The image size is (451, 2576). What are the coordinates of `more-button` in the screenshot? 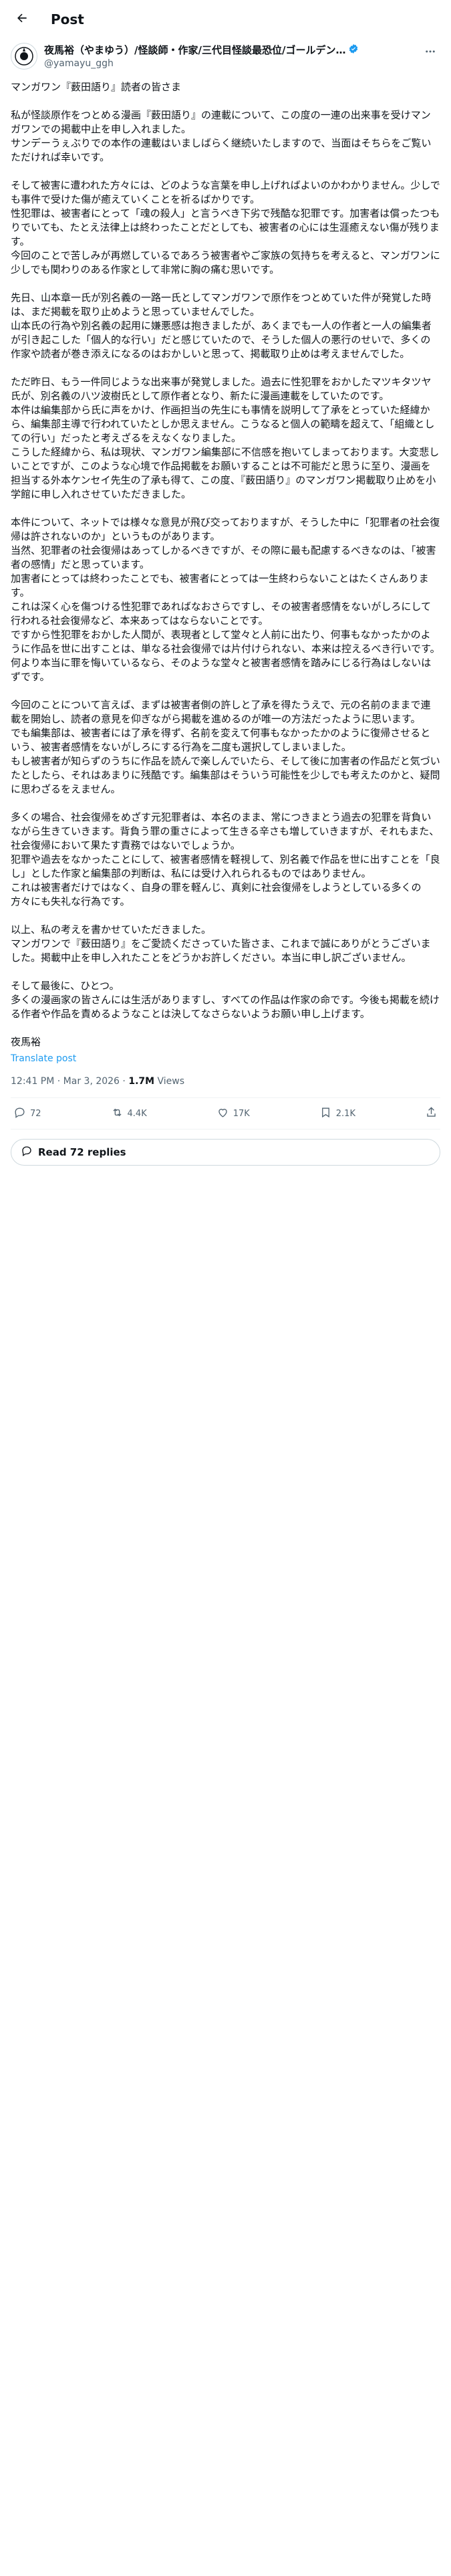 It's located at (430, 53).